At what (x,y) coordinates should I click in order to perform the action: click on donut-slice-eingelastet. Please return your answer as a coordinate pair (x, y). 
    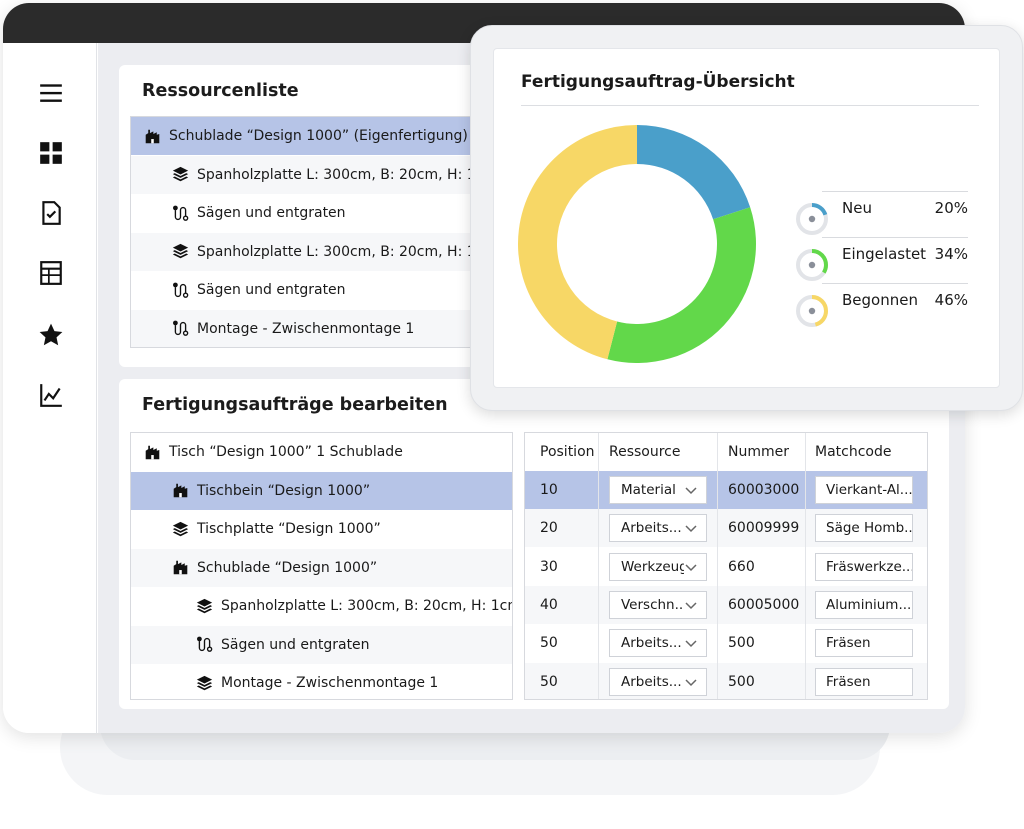
    Looking at the image, I should click on (681, 285).